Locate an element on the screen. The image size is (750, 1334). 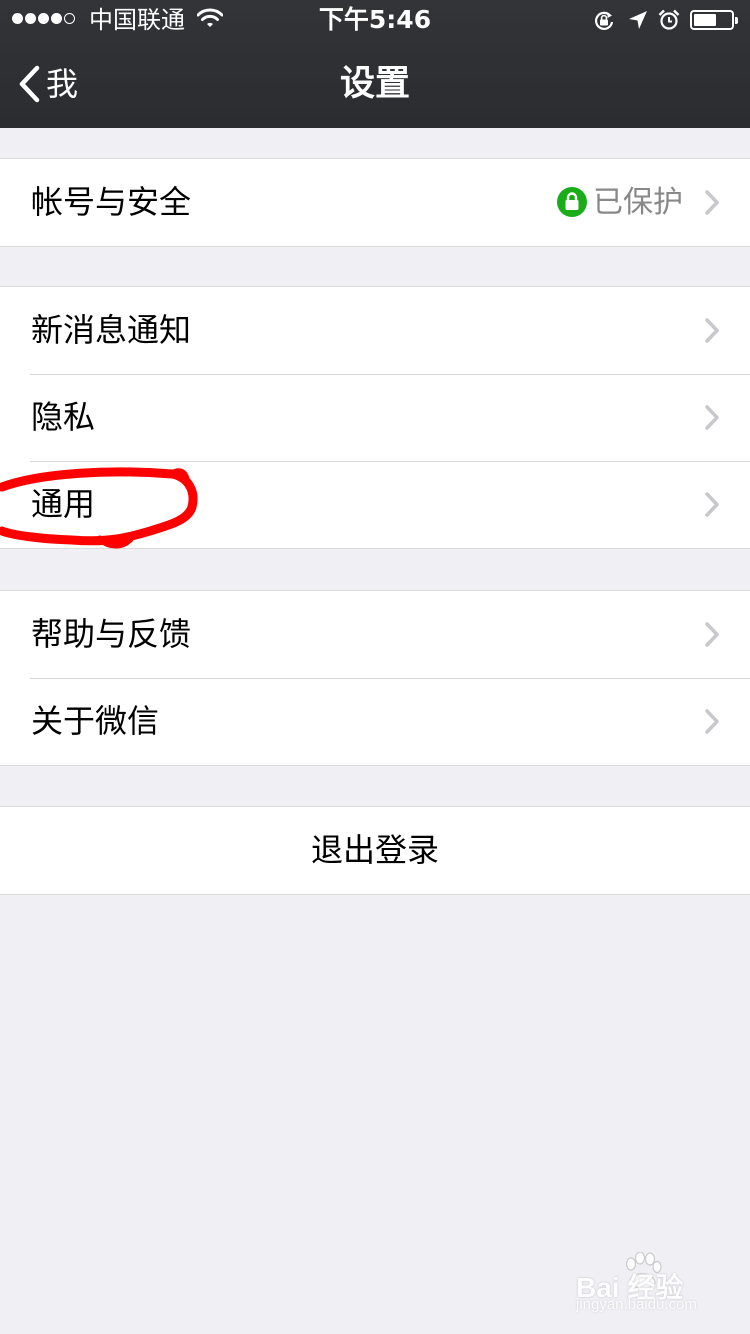
settings-item-label: 隐私 is located at coordinates (63, 417).